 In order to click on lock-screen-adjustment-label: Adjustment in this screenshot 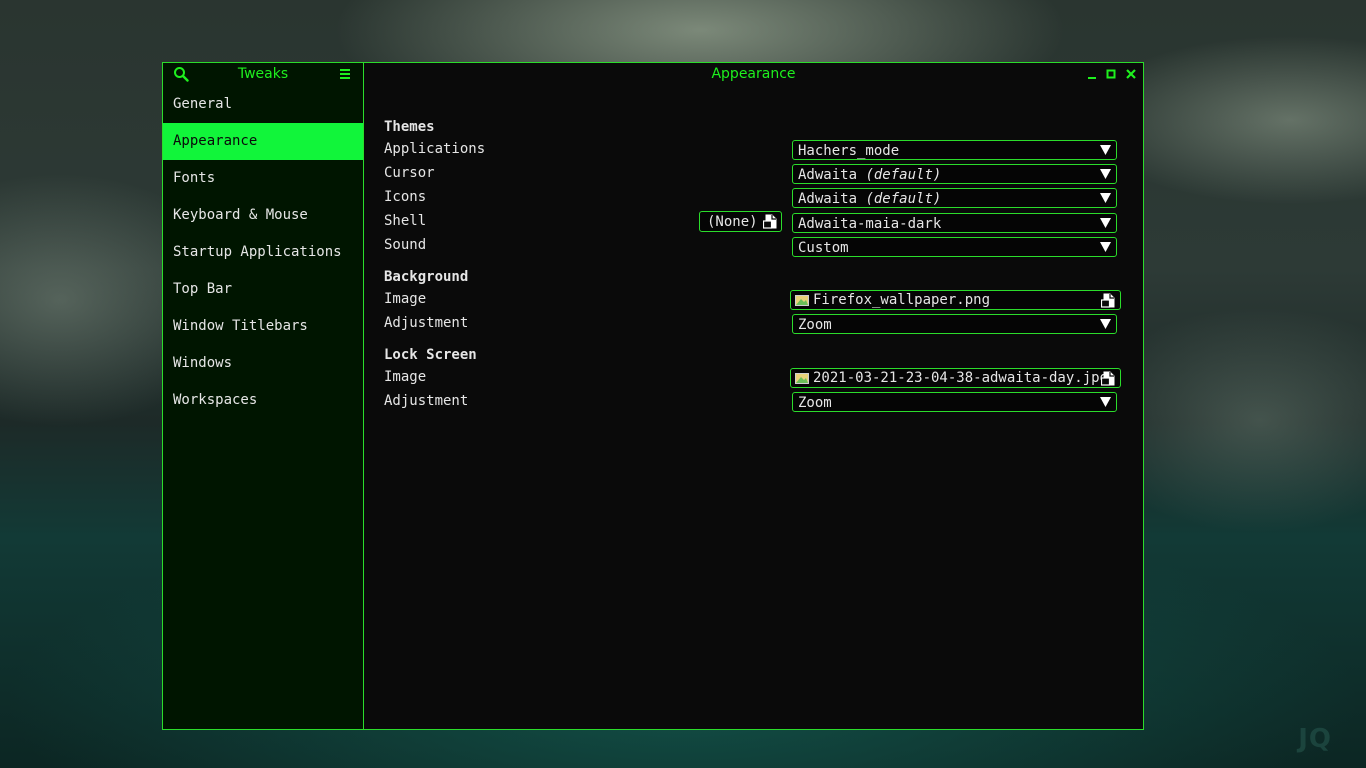, I will do `click(426, 401)`.